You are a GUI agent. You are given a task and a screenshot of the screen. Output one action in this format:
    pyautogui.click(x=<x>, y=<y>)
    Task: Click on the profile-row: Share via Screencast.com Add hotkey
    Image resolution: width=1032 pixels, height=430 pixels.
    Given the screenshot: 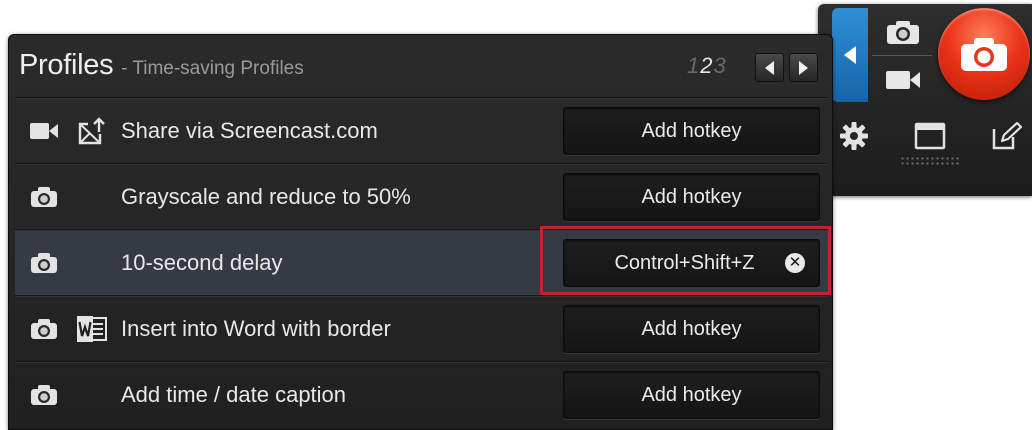 What is the action you would take?
    pyautogui.click(x=421, y=130)
    